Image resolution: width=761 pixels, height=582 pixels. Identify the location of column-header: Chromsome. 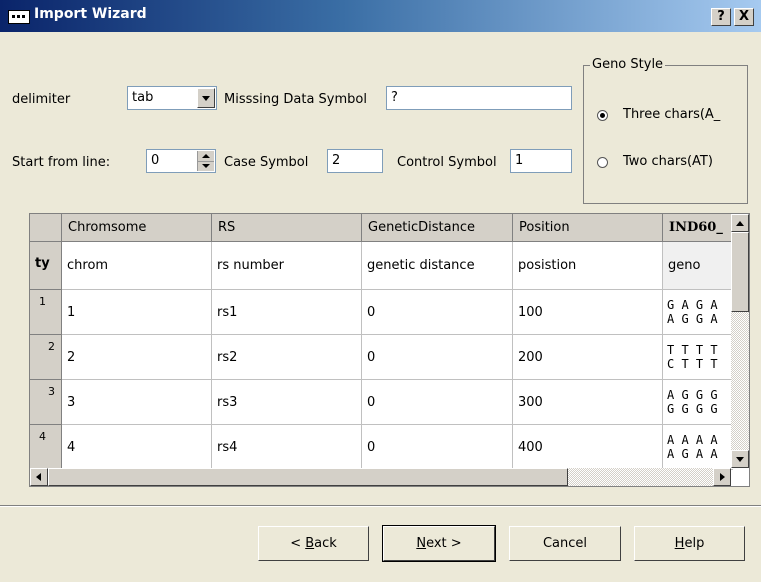
(137, 228).